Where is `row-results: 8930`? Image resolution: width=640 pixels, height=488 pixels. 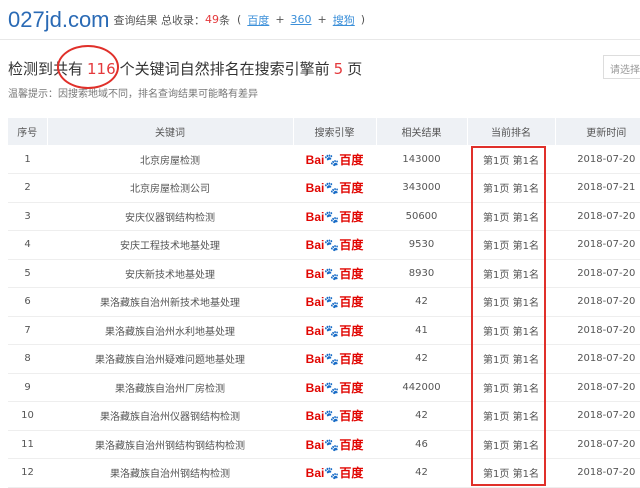 row-results: 8930 is located at coordinates (421, 273).